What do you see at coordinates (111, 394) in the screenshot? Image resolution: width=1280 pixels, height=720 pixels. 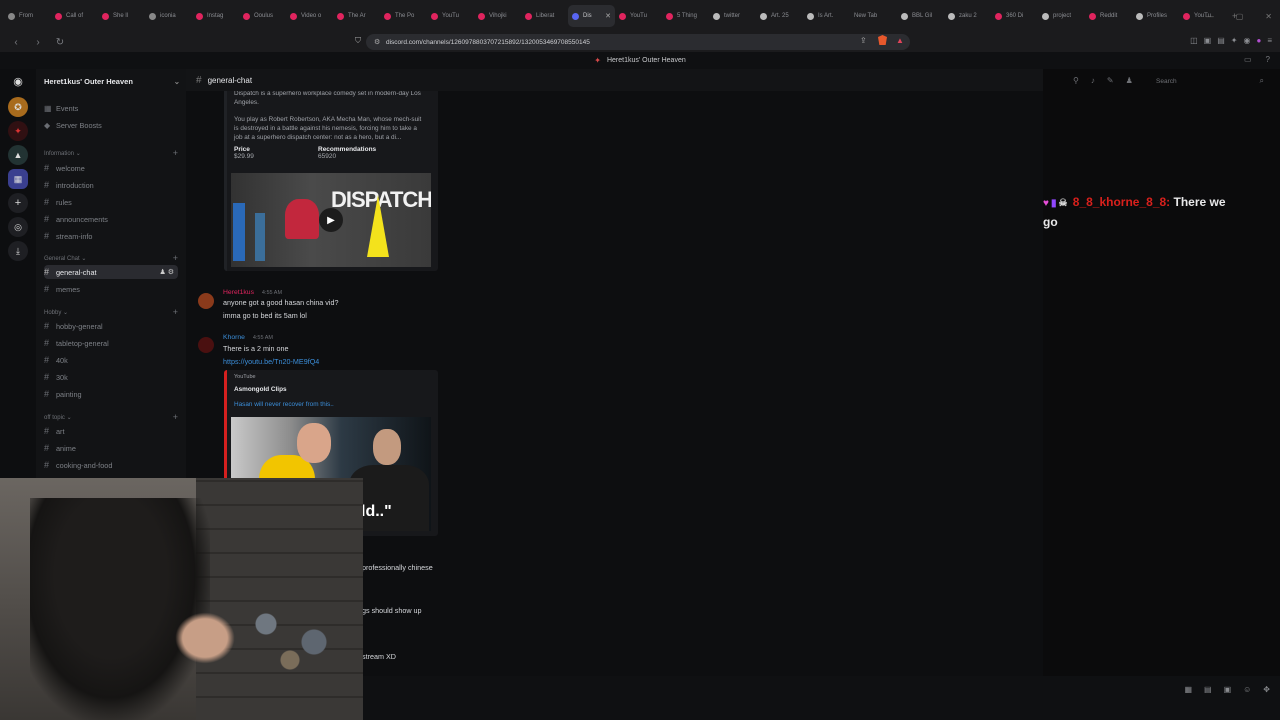 I see `channel-painting: # painting` at bounding box center [111, 394].